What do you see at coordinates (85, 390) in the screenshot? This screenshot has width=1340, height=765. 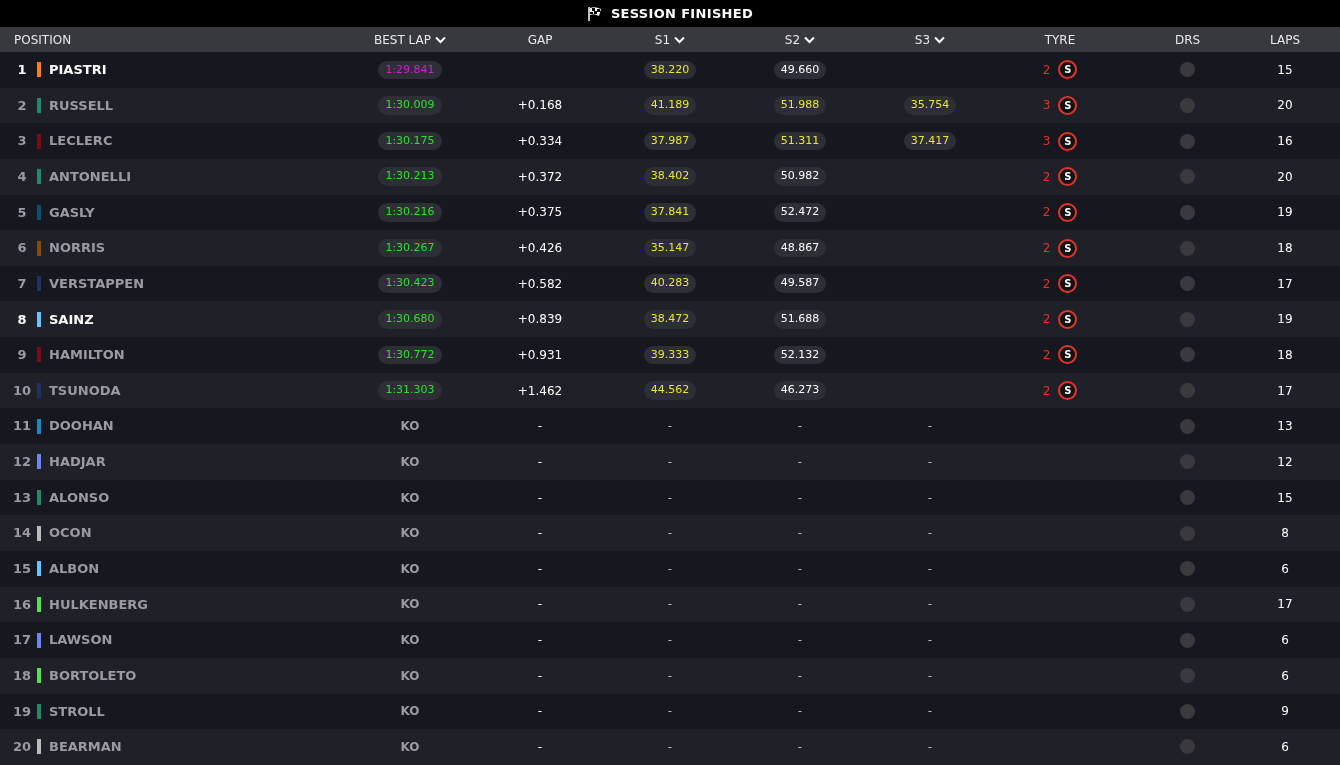 I see `driver-name: TSUNODA` at bounding box center [85, 390].